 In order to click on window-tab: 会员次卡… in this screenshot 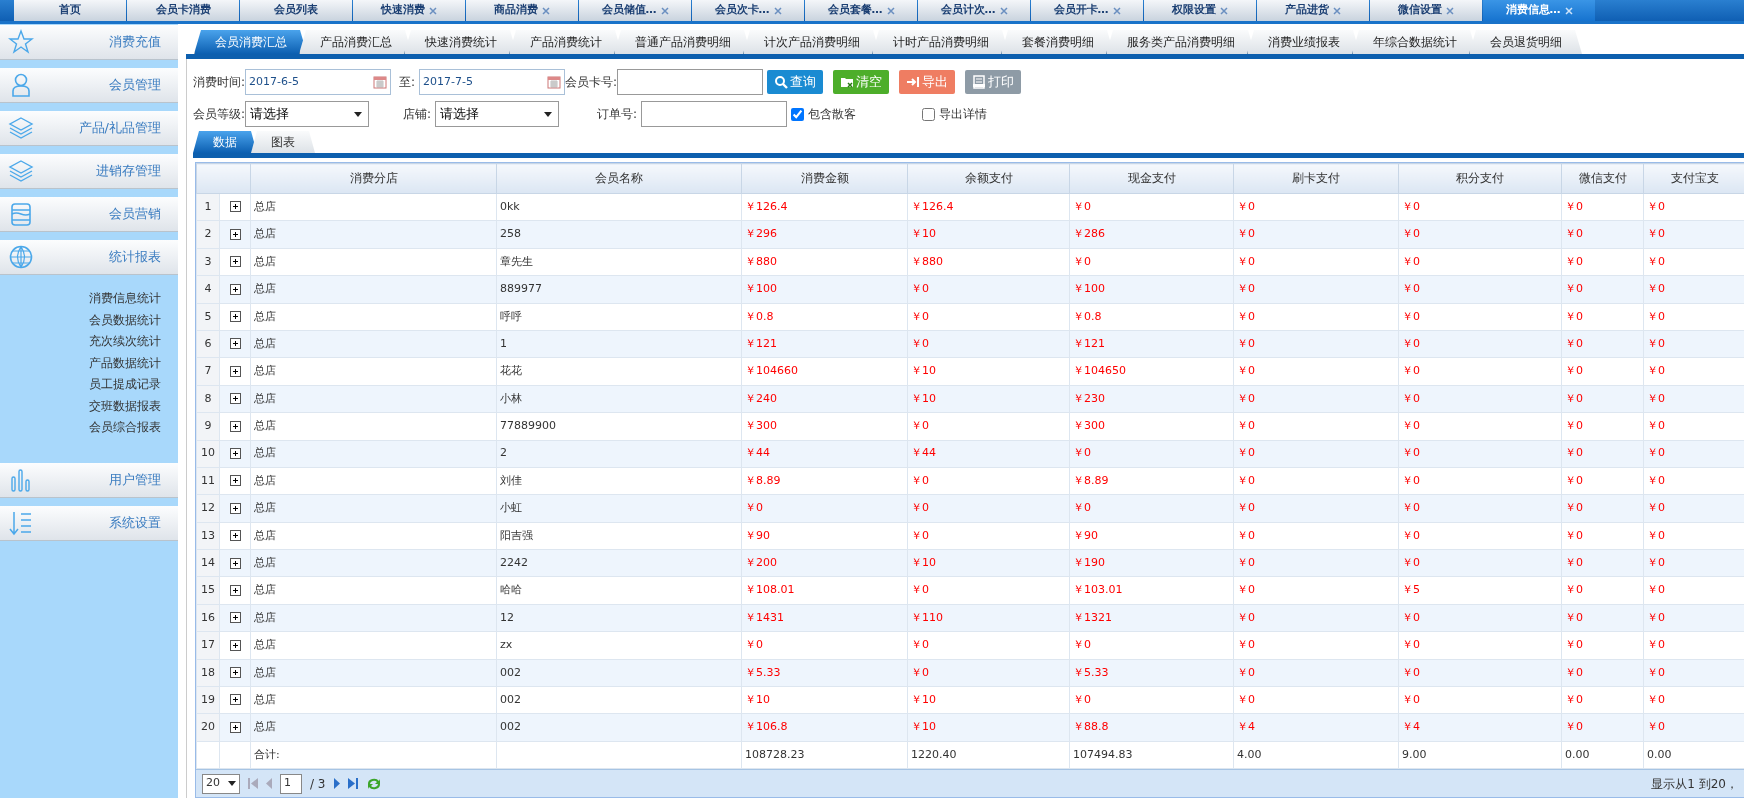, I will do `click(748, 10)`.